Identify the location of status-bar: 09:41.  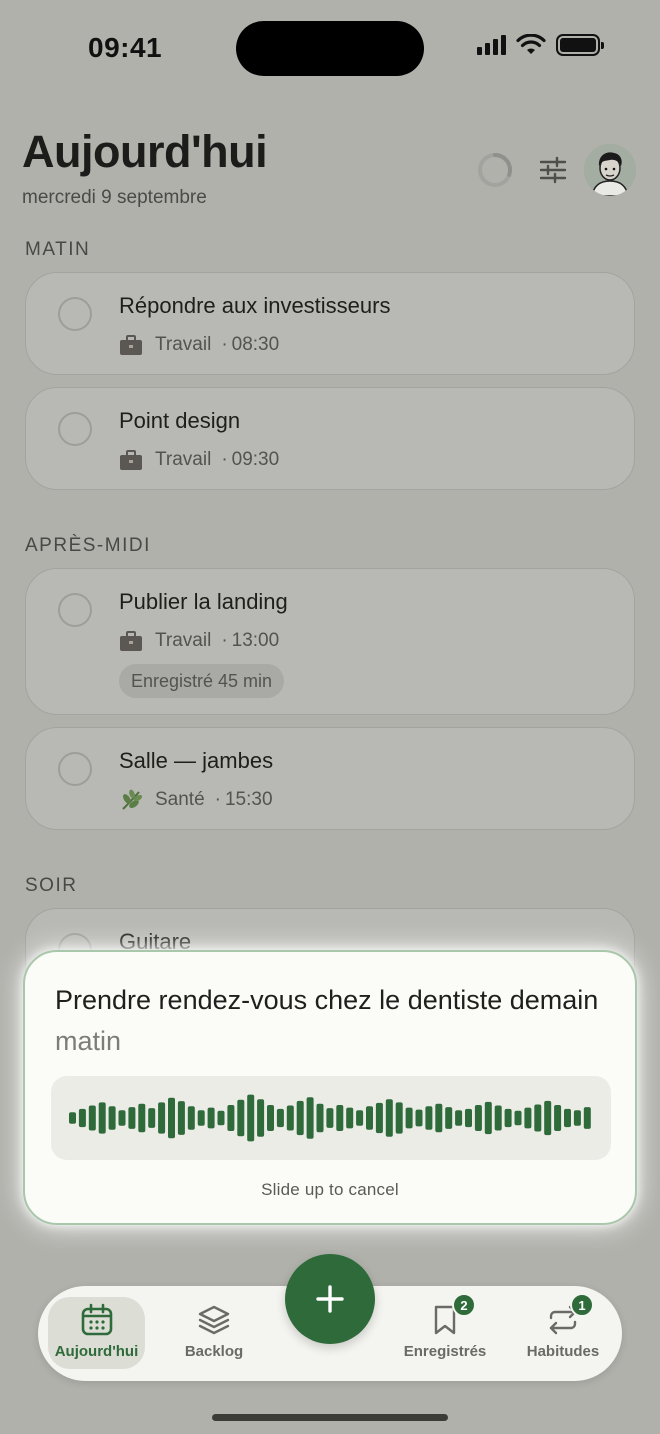
(330, 48).